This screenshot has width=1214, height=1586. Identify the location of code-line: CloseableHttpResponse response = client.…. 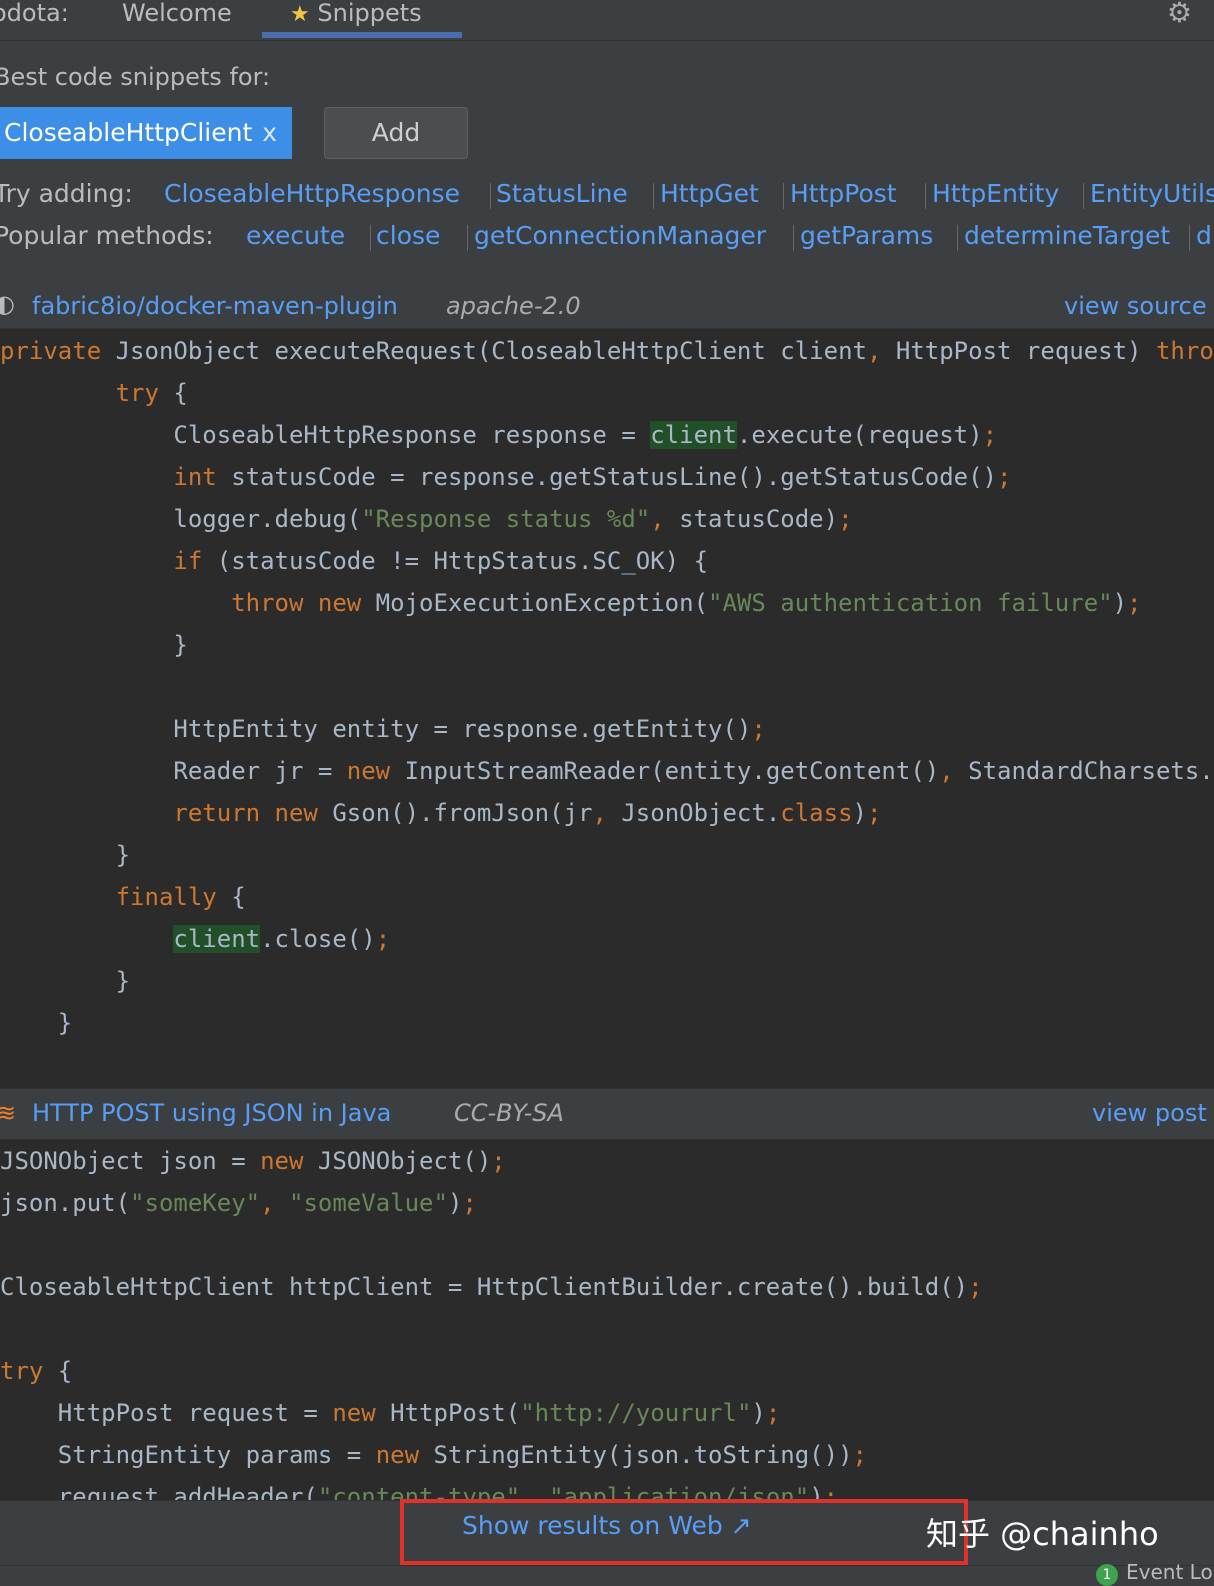
(499, 435).